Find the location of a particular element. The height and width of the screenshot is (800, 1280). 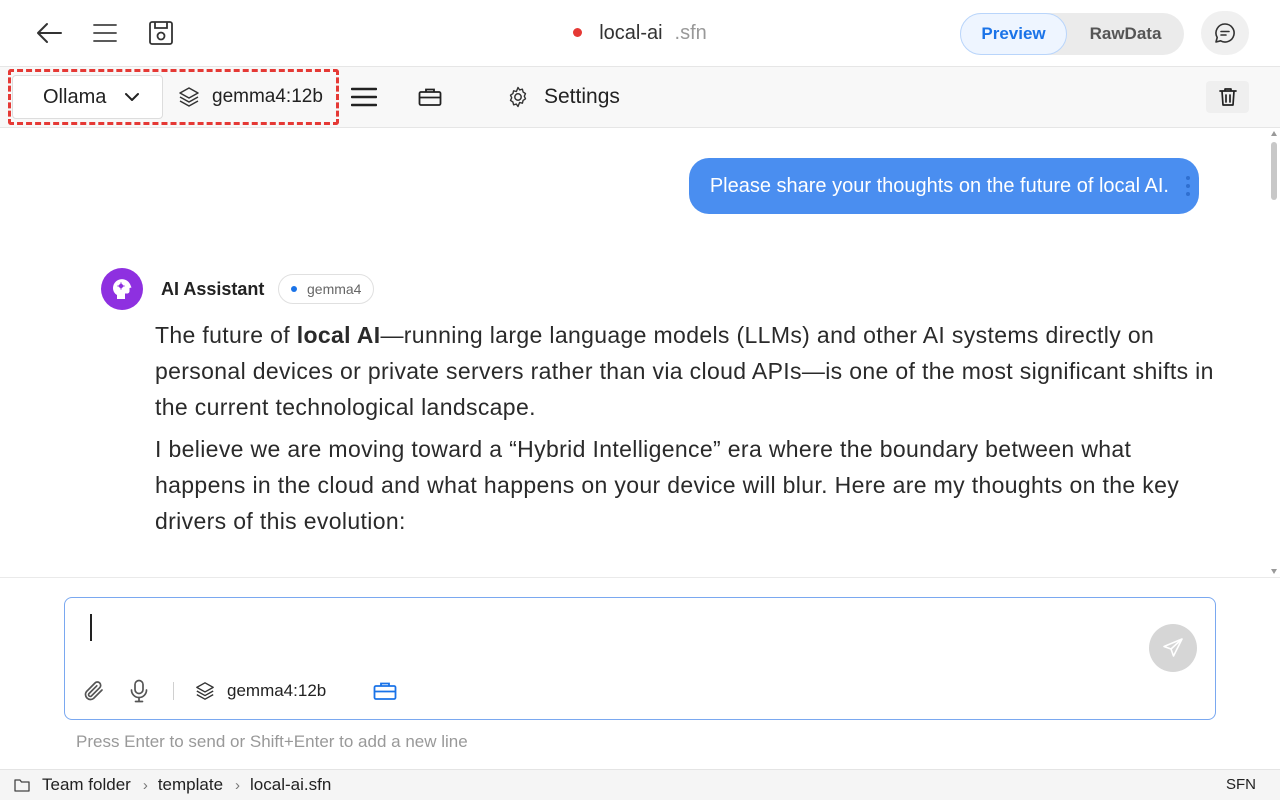

breadcrumb-item: template is located at coordinates (190, 785).